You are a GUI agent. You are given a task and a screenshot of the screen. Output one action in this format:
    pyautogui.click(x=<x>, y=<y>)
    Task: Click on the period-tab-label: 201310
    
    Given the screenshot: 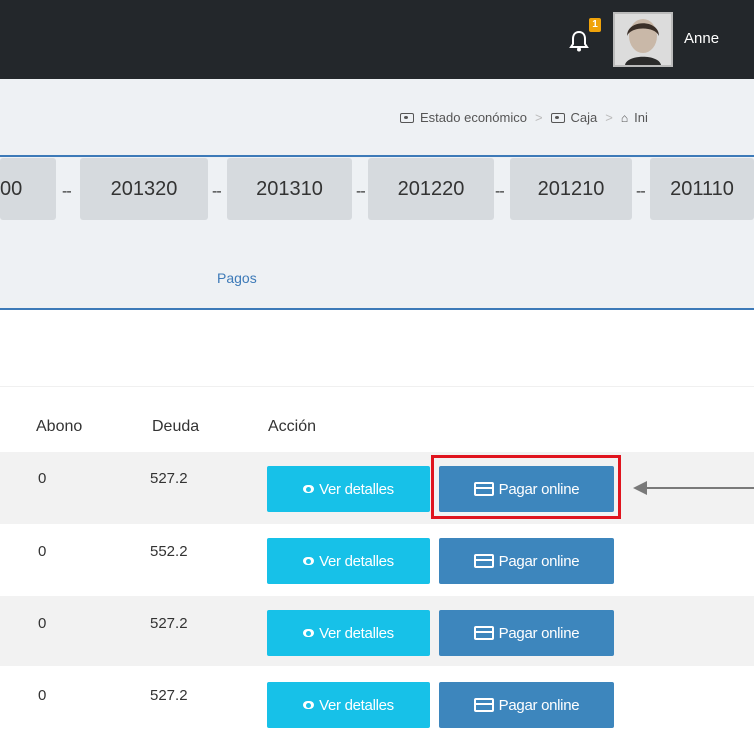 What is the action you would take?
    pyautogui.click(x=289, y=188)
    